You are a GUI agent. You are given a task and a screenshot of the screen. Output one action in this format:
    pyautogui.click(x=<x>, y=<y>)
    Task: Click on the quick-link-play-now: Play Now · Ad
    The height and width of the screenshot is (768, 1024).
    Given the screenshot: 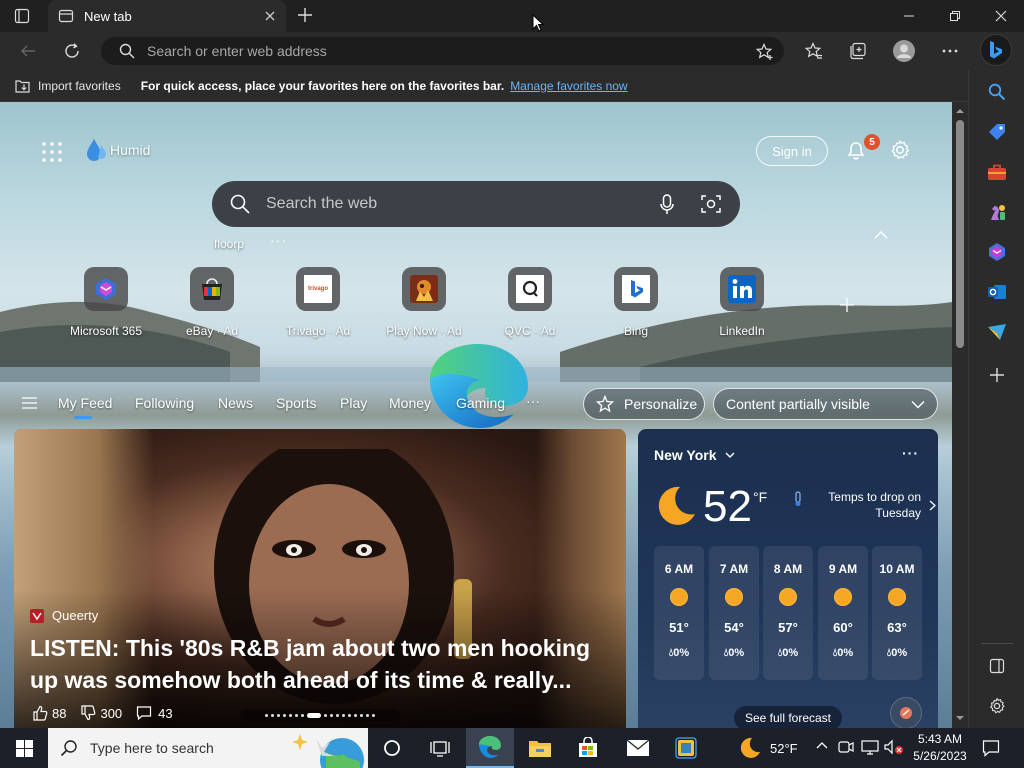 What is the action you would take?
    pyautogui.click(x=424, y=302)
    